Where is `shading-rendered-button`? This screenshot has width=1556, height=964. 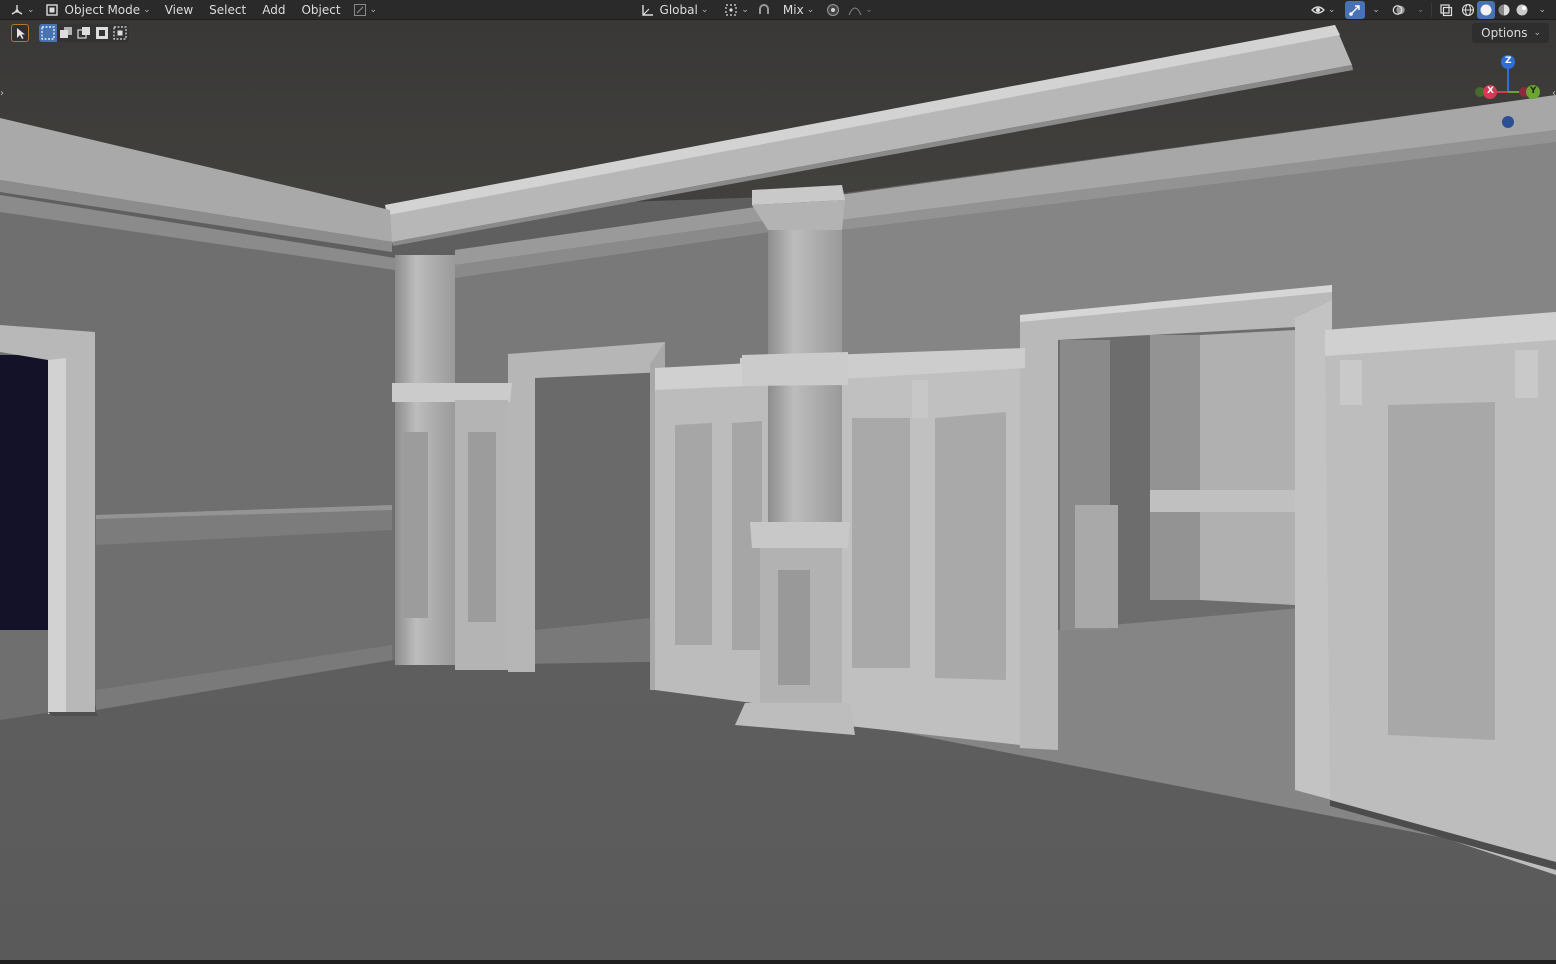
shading-rendered-button is located at coordinates (1522, 10).